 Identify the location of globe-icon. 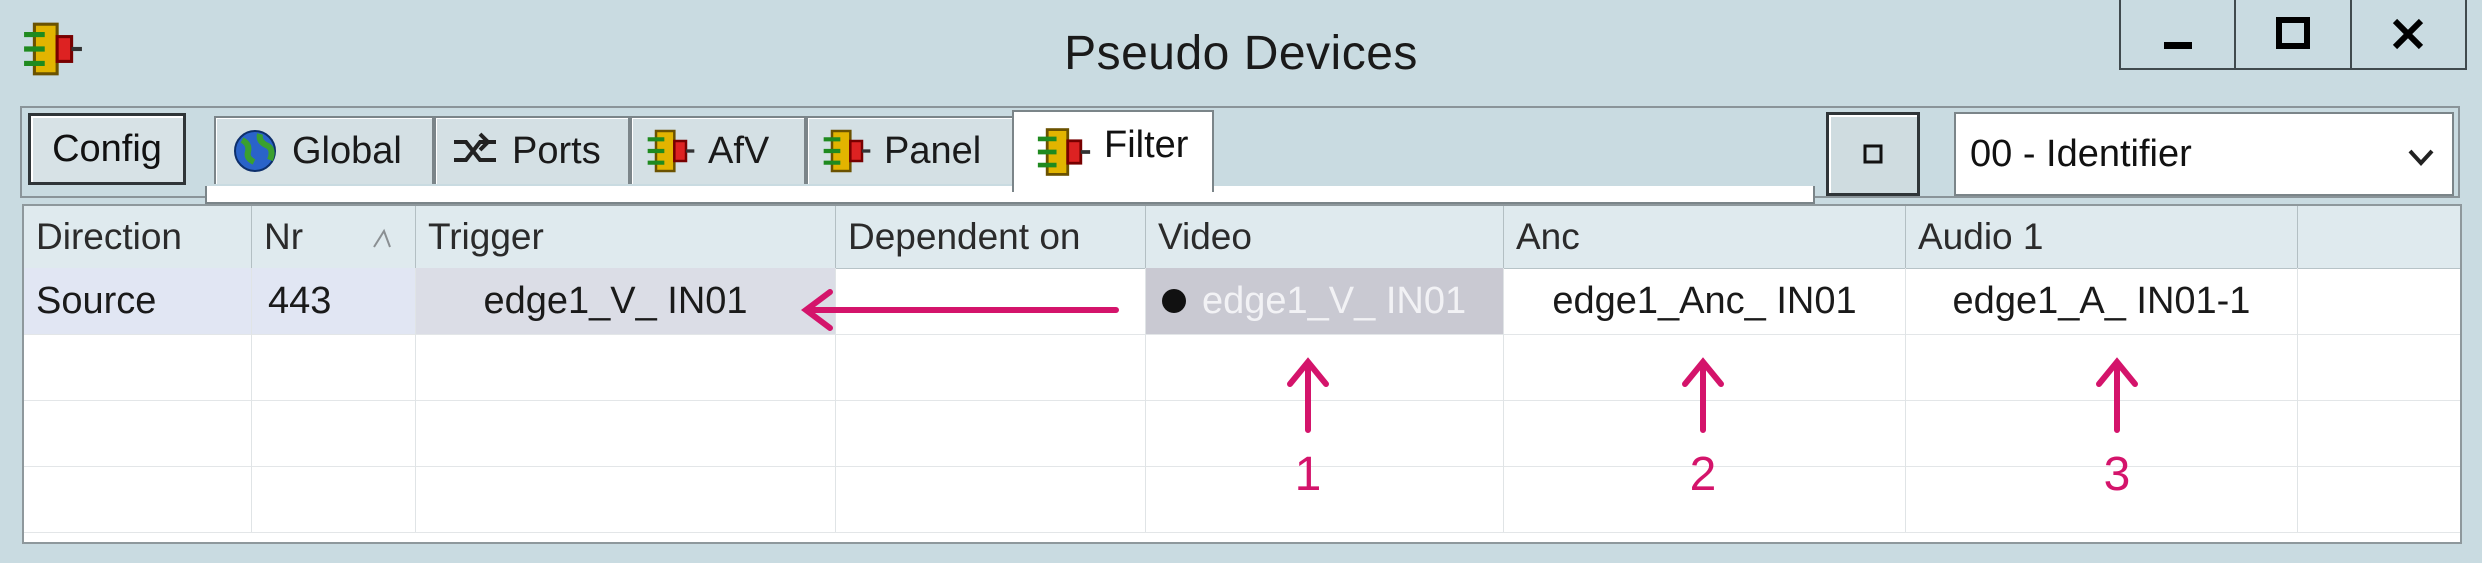
(255, 151).